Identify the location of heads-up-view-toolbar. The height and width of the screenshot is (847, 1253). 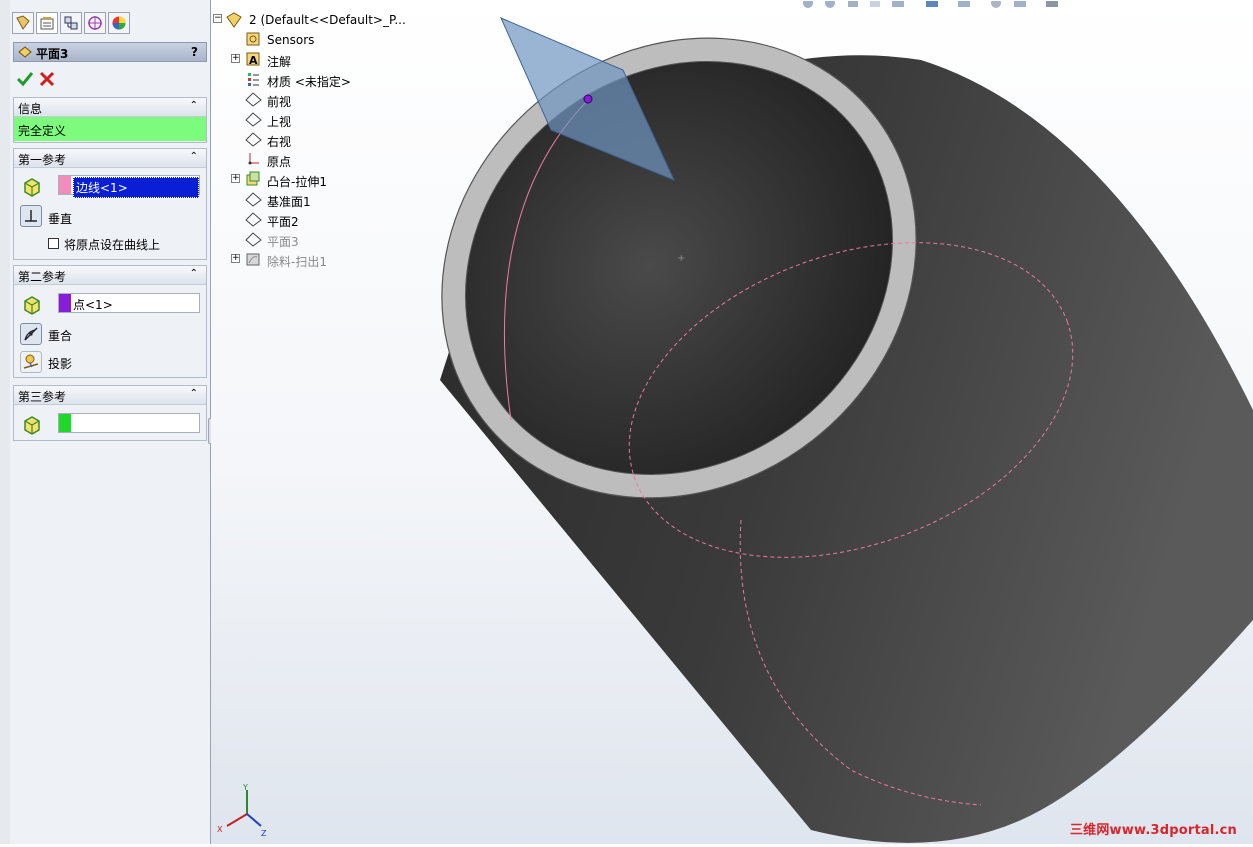
(940, 5).